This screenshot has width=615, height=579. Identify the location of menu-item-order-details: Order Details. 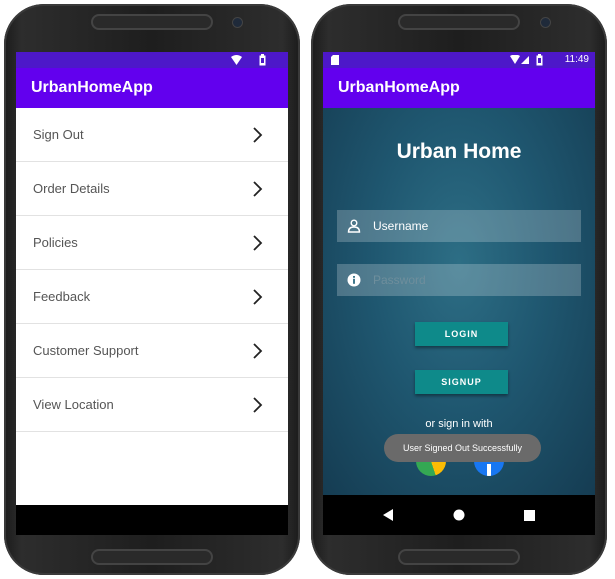
(152, 189).